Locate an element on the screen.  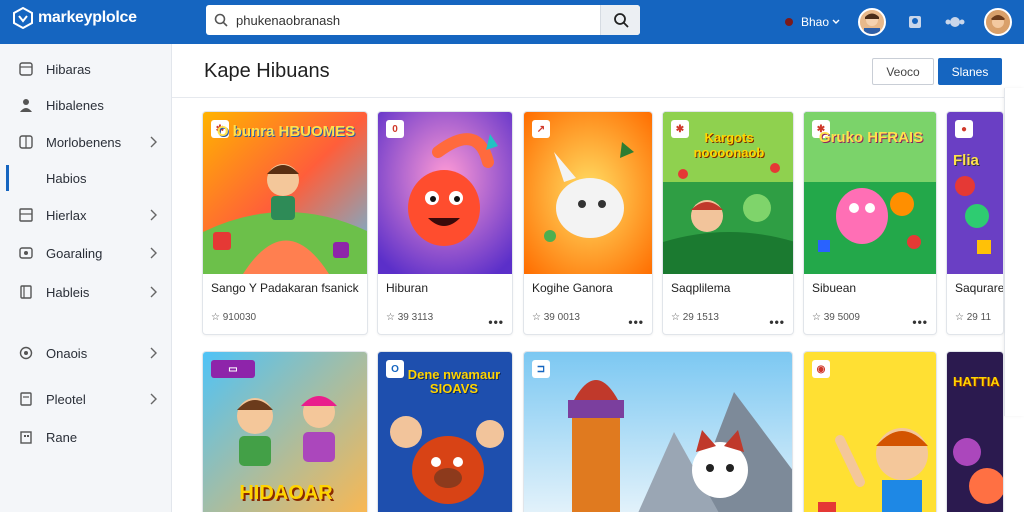
sidebar-item-label: Morlobenens is located at coordinates (84, 142).